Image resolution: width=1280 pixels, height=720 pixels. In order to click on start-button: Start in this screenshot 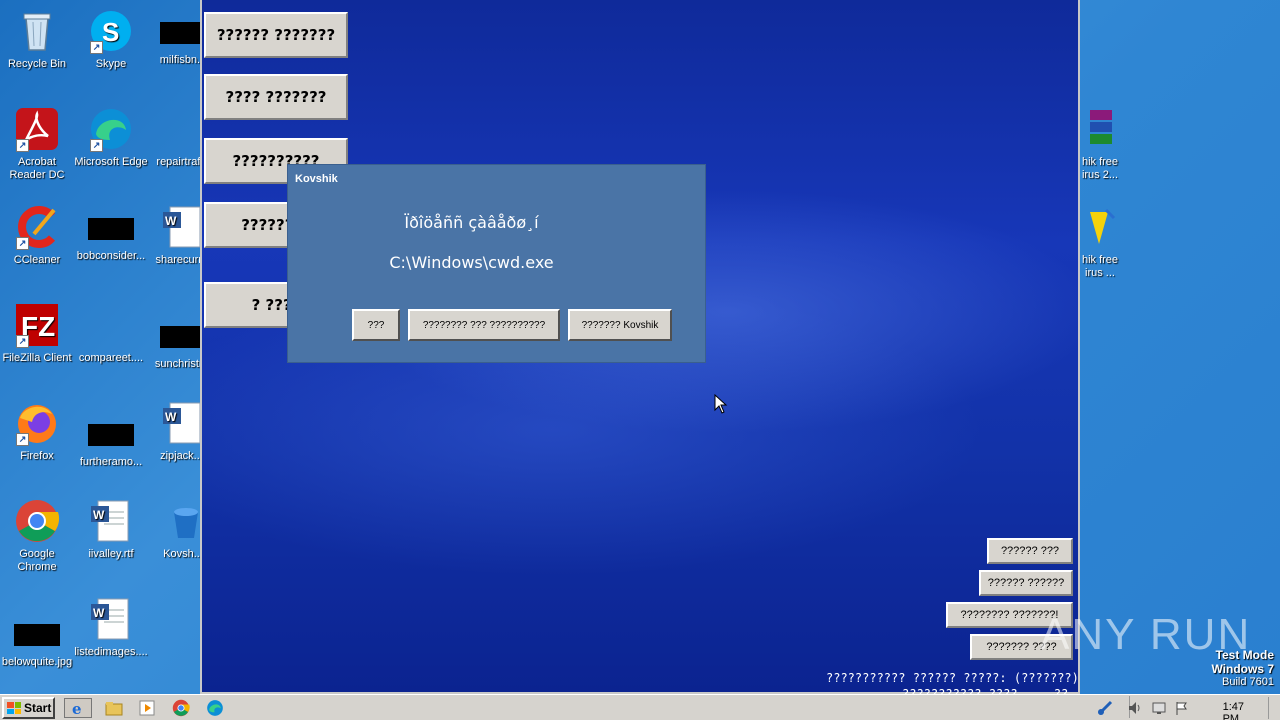, I will do `click(28, 708)`.